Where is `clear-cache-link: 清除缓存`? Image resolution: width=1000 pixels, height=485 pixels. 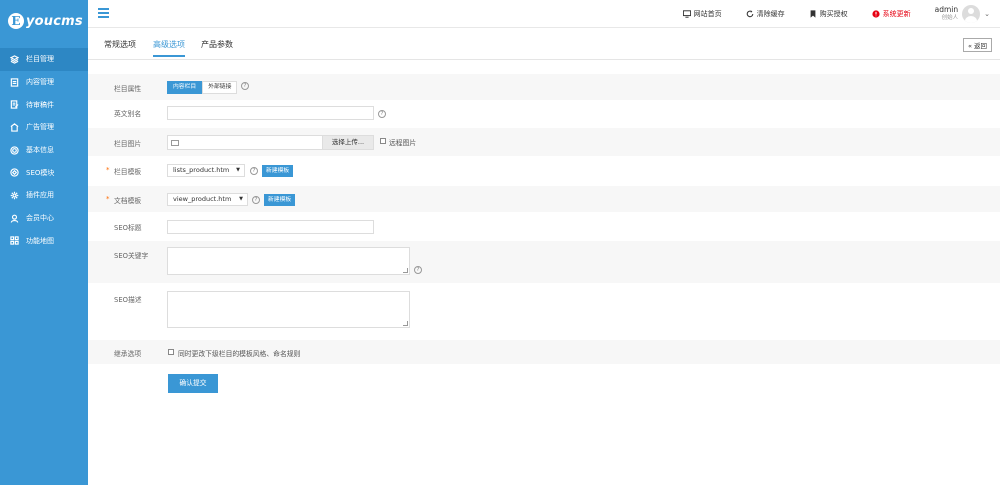 clear-cache-link: 清除缓存 is located at coordinates (765, 14).